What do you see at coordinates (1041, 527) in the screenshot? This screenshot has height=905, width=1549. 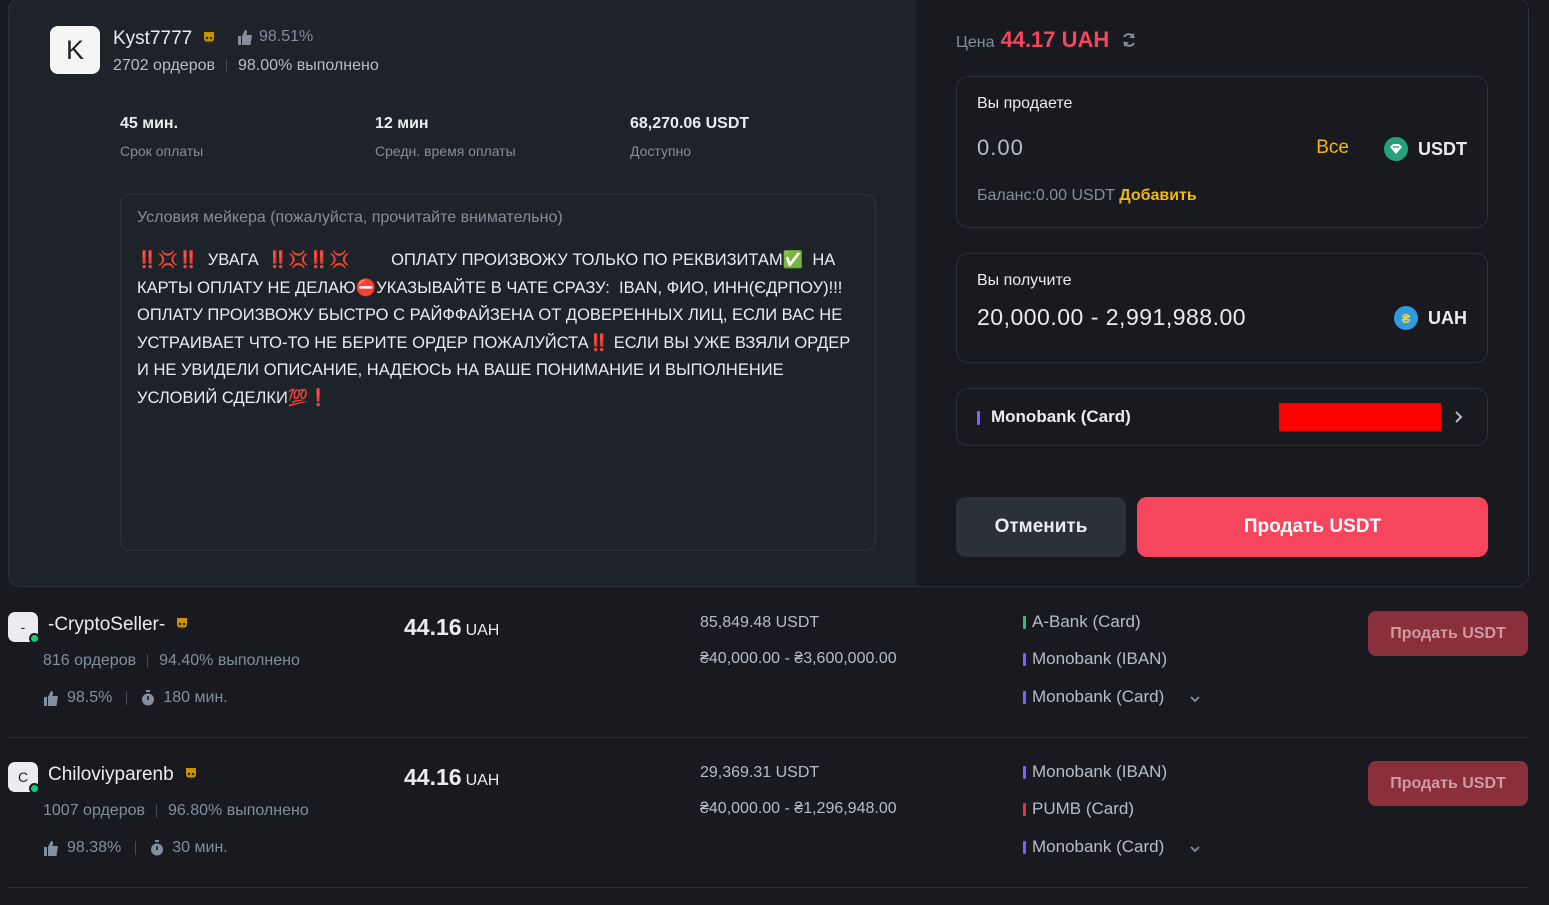 I see `cancel-button: Отменить` at bounding box center [1041, 527].